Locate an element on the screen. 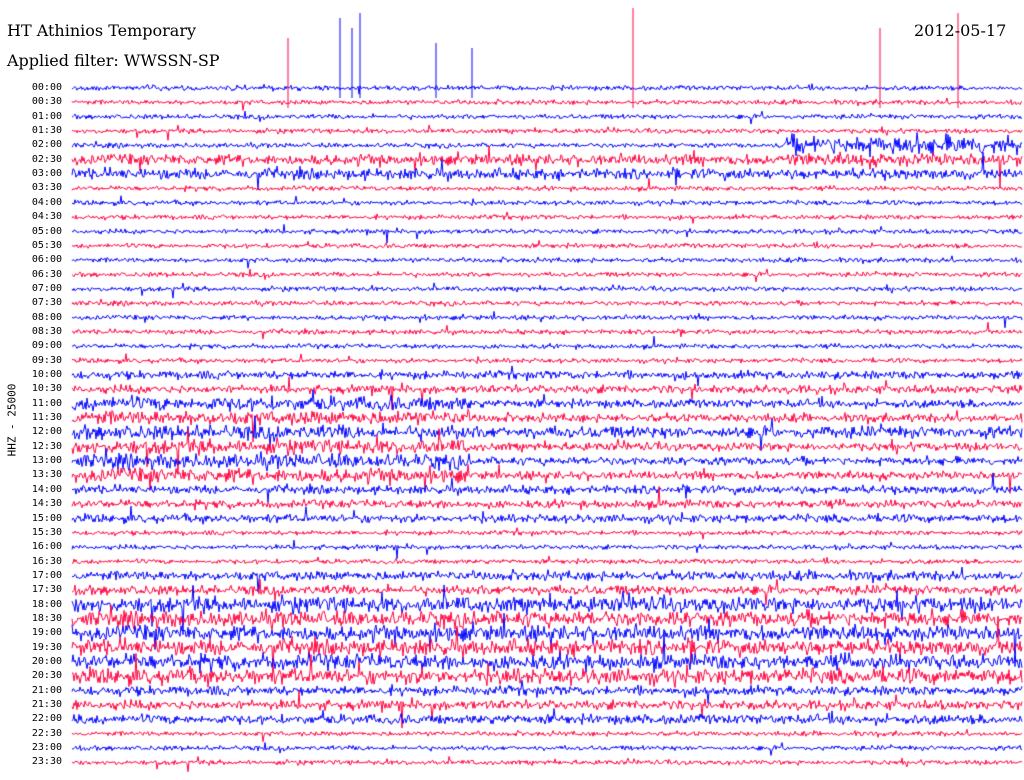  time-tick-label: 05:00 is located at coordinates (46, 231).